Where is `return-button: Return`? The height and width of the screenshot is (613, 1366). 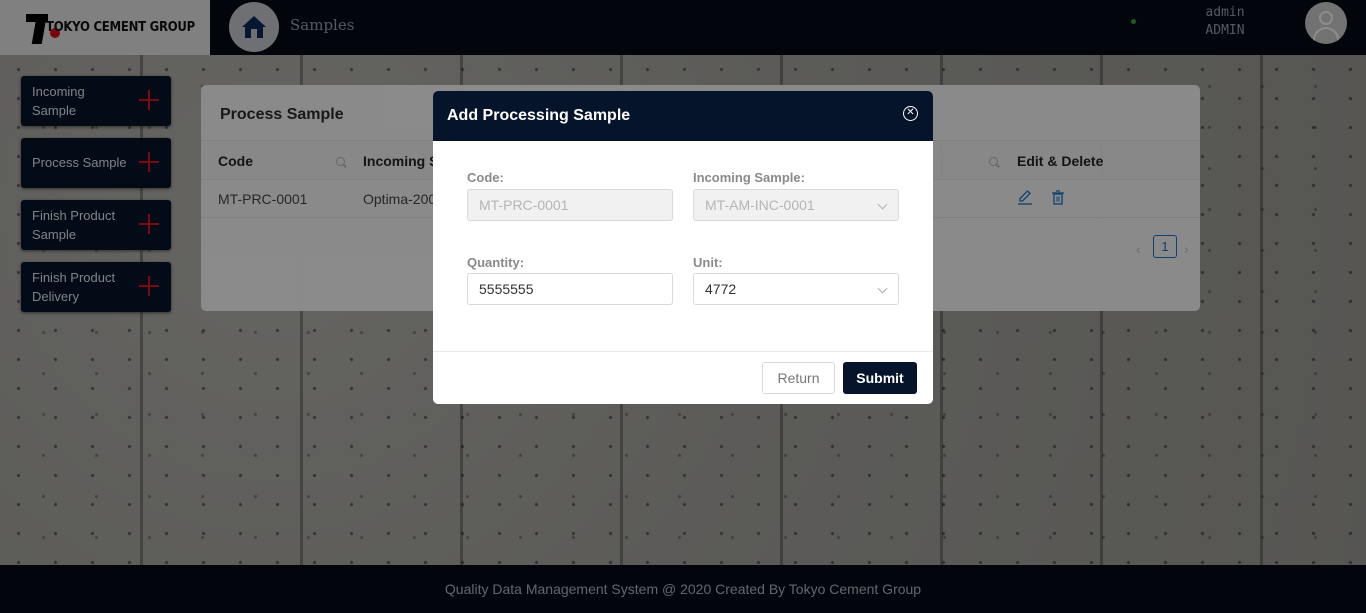
return-button: Return is located at coordinates (798, 378).